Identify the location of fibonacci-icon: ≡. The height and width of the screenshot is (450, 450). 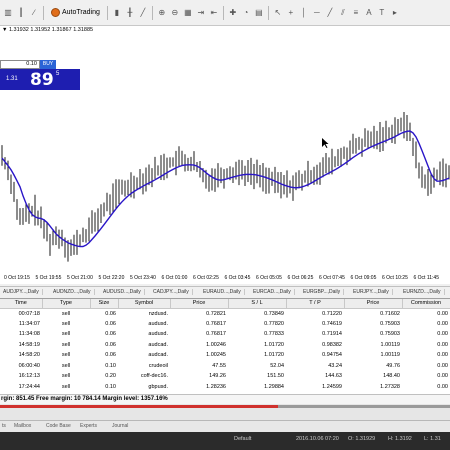
(356, 13).